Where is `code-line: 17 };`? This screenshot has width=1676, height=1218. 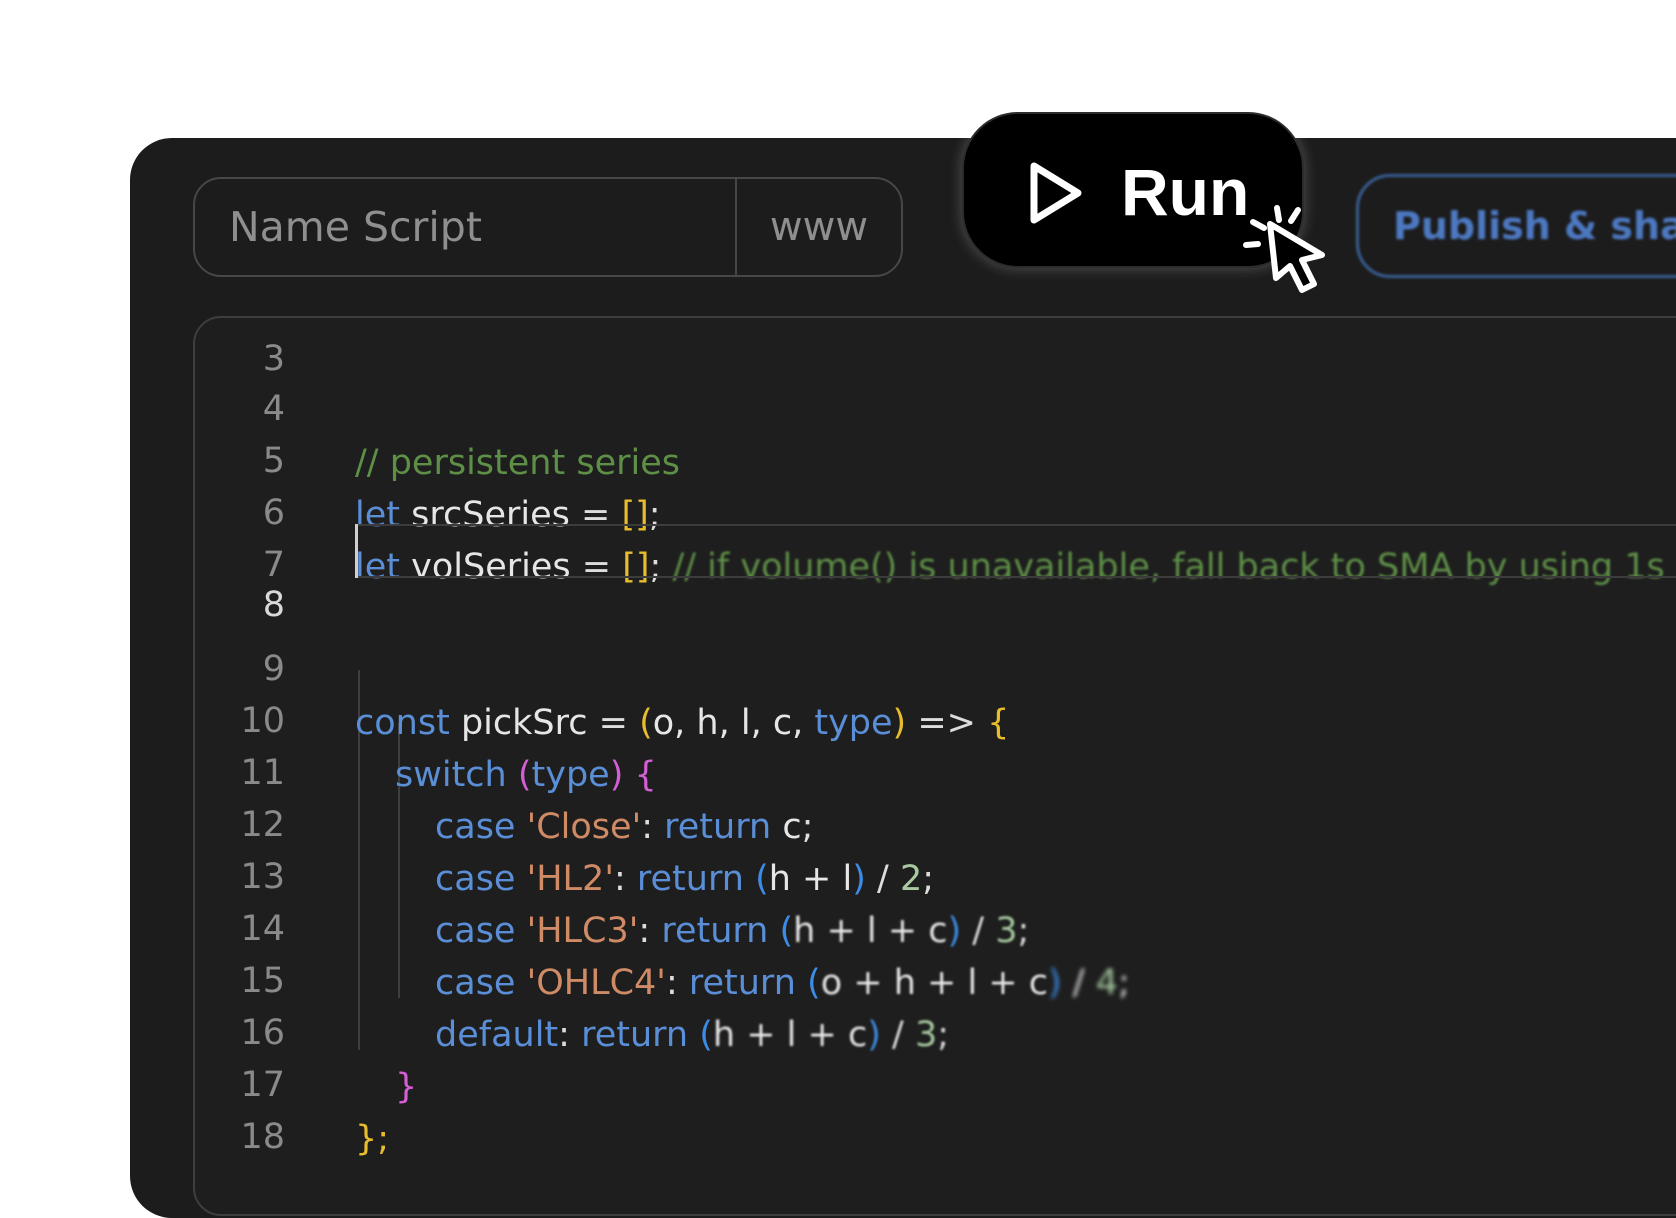
code-line: 17 }; is located at coordinates (935, 1081).